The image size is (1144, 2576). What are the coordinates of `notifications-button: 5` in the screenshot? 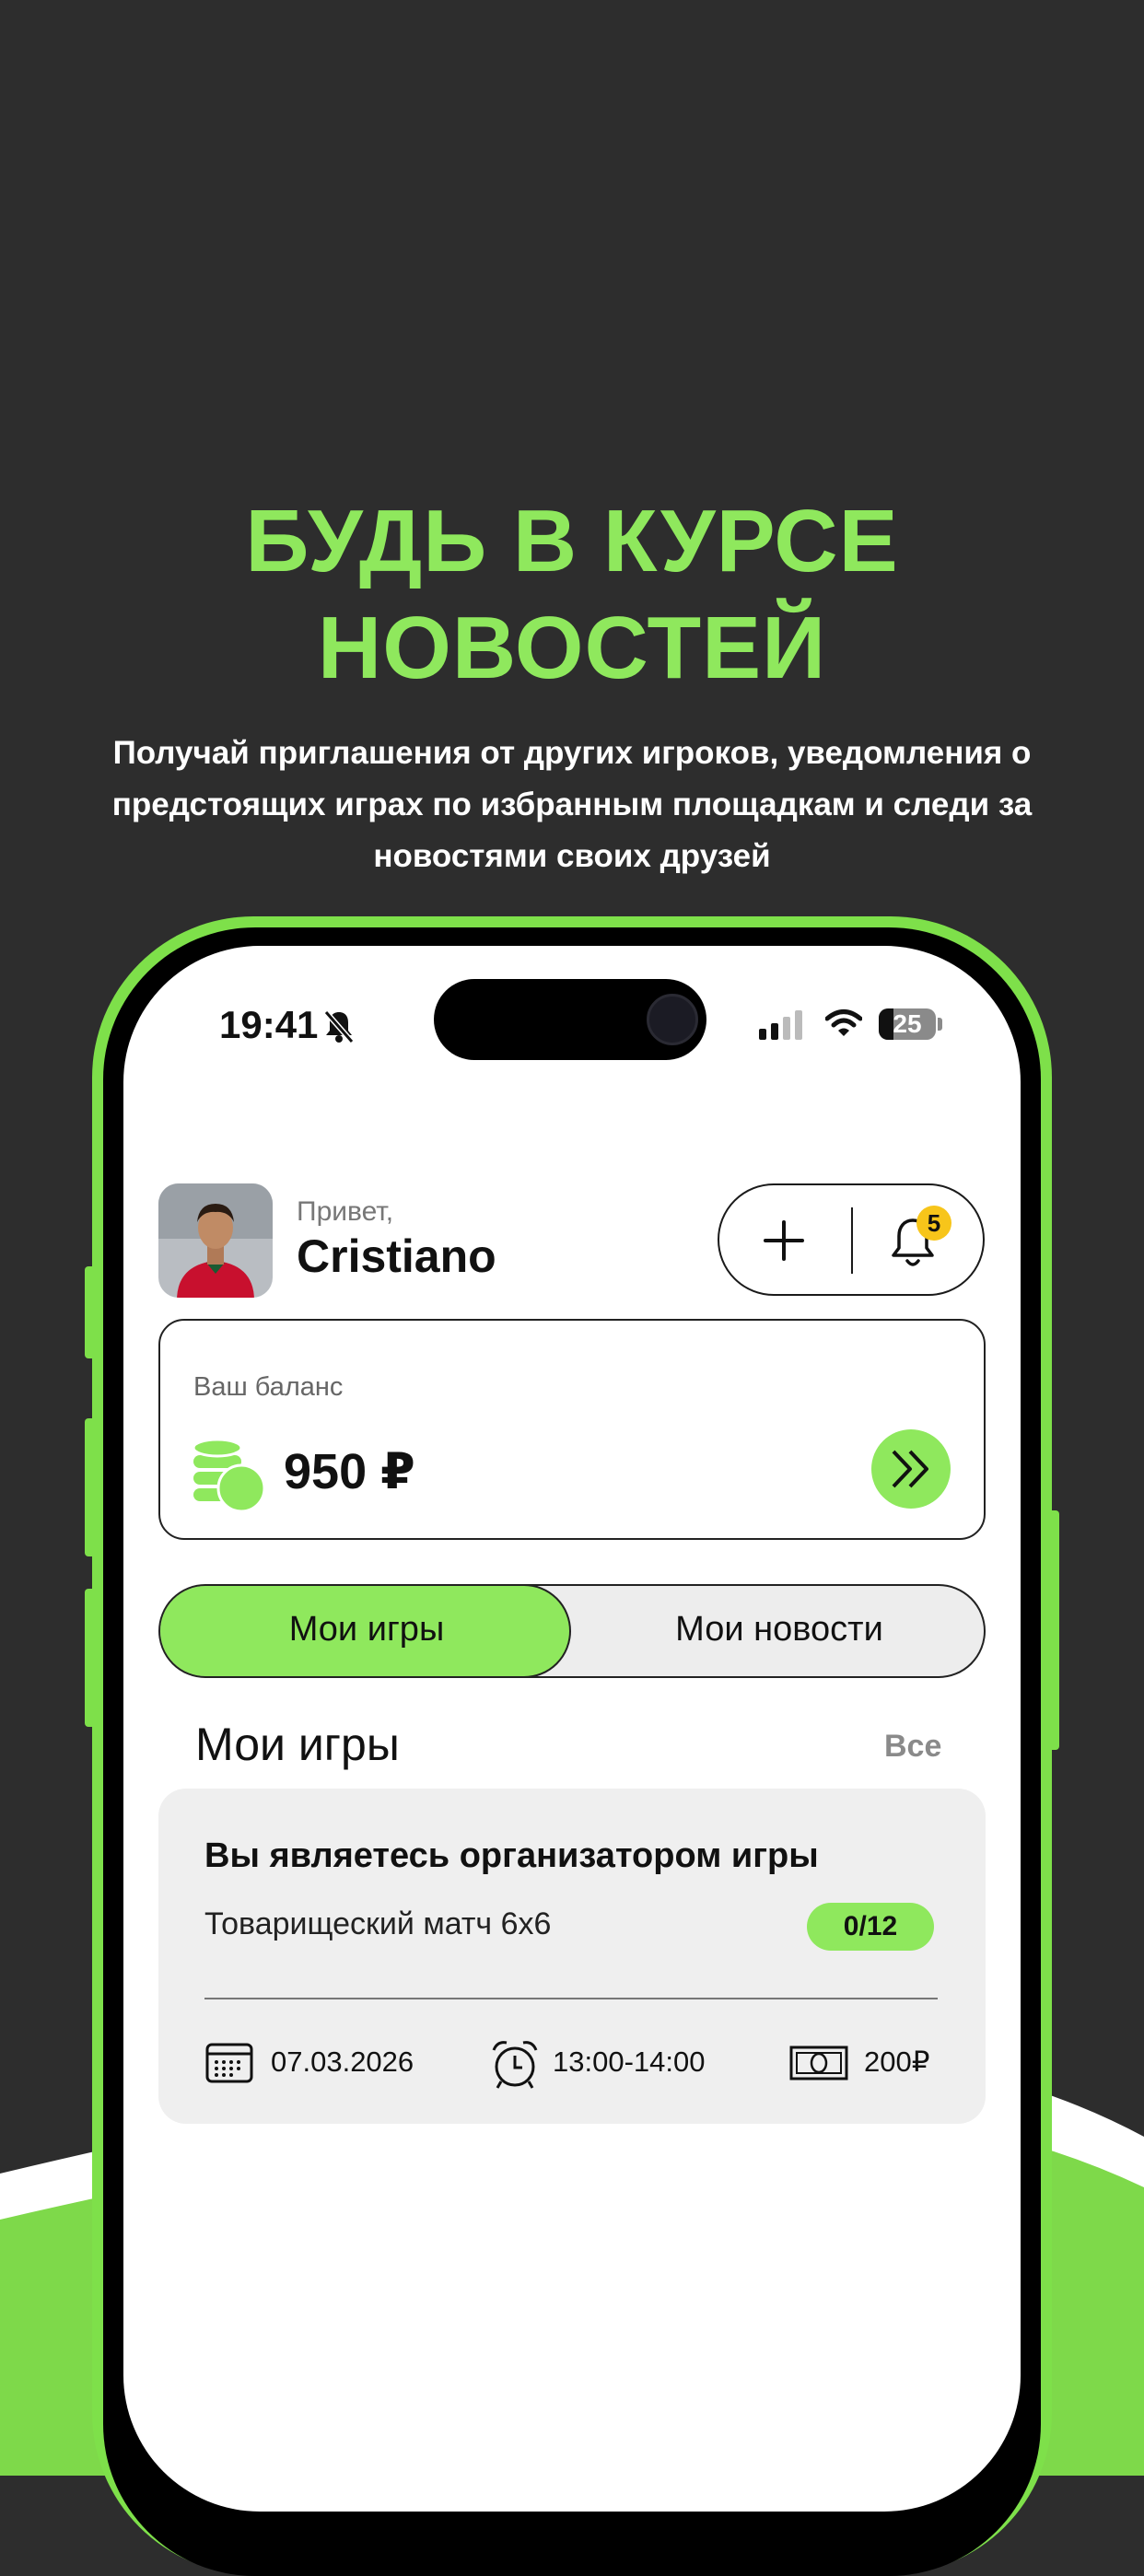 It's located at (918, 1241).